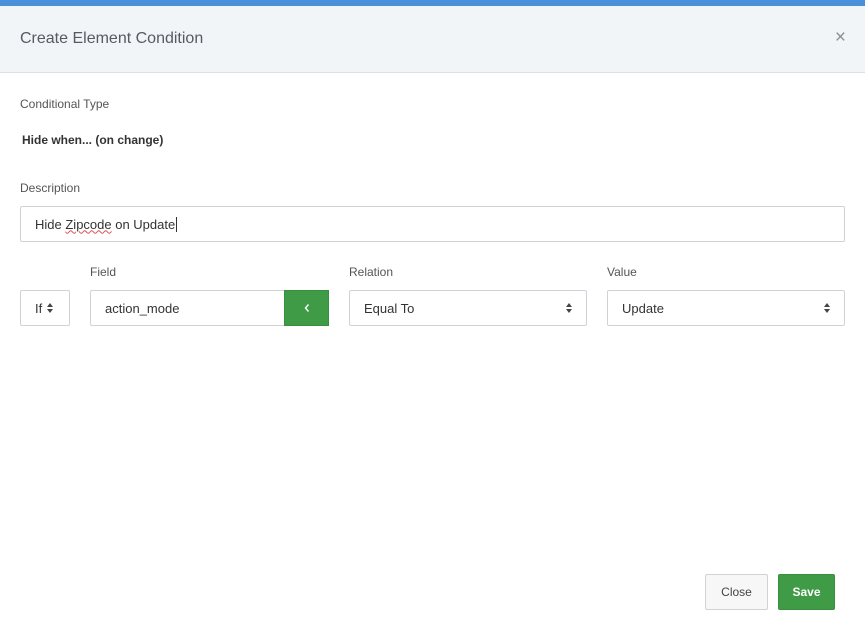  Describe the element at coordinates (50, 224) in the screenshot. I see `description-text-part1: Hide` at that location.